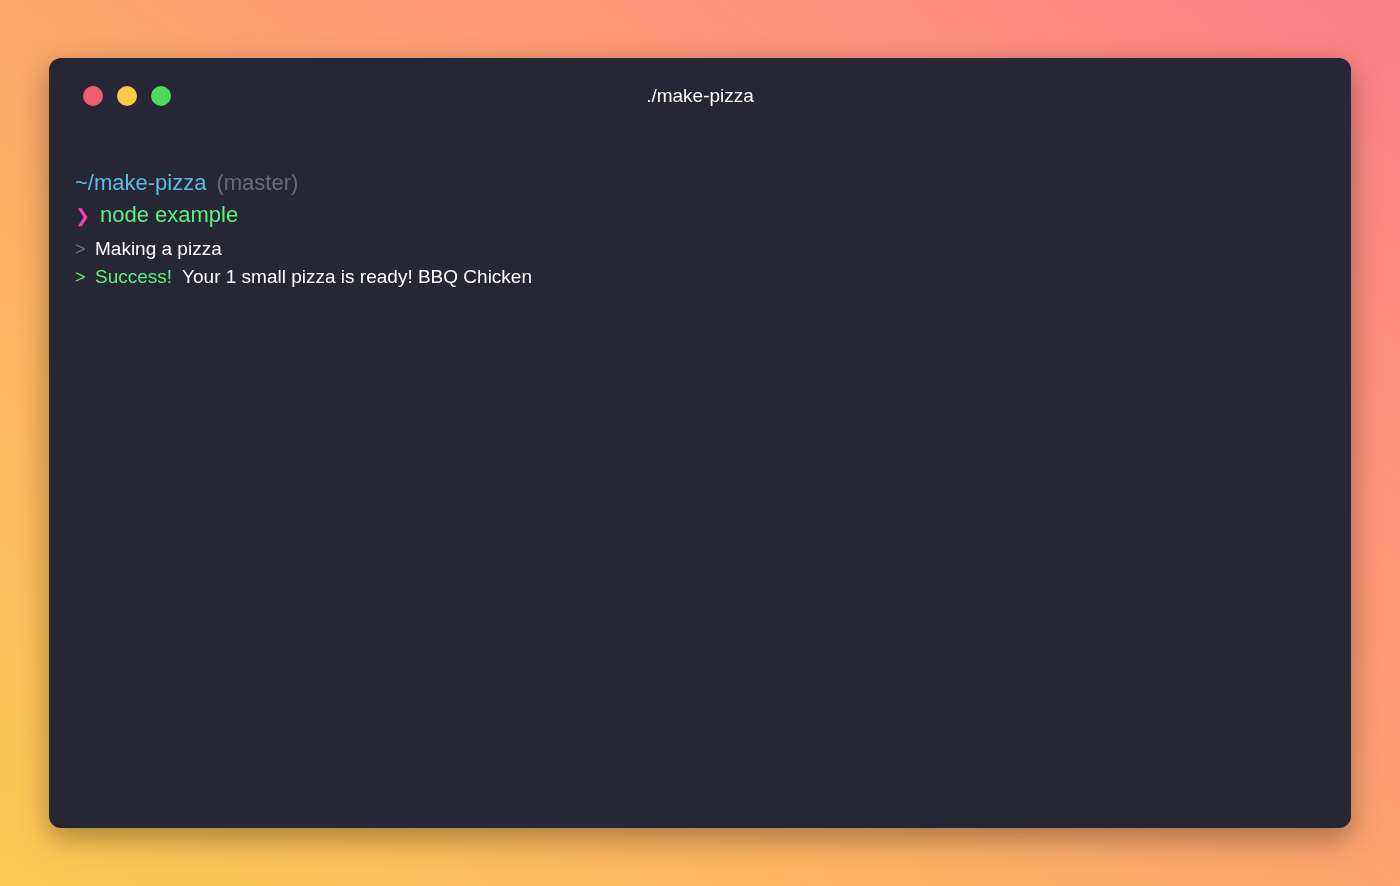  Describe the element at coordinates (169, 215) in the screenshot. I see `command-text: node example` at that location.